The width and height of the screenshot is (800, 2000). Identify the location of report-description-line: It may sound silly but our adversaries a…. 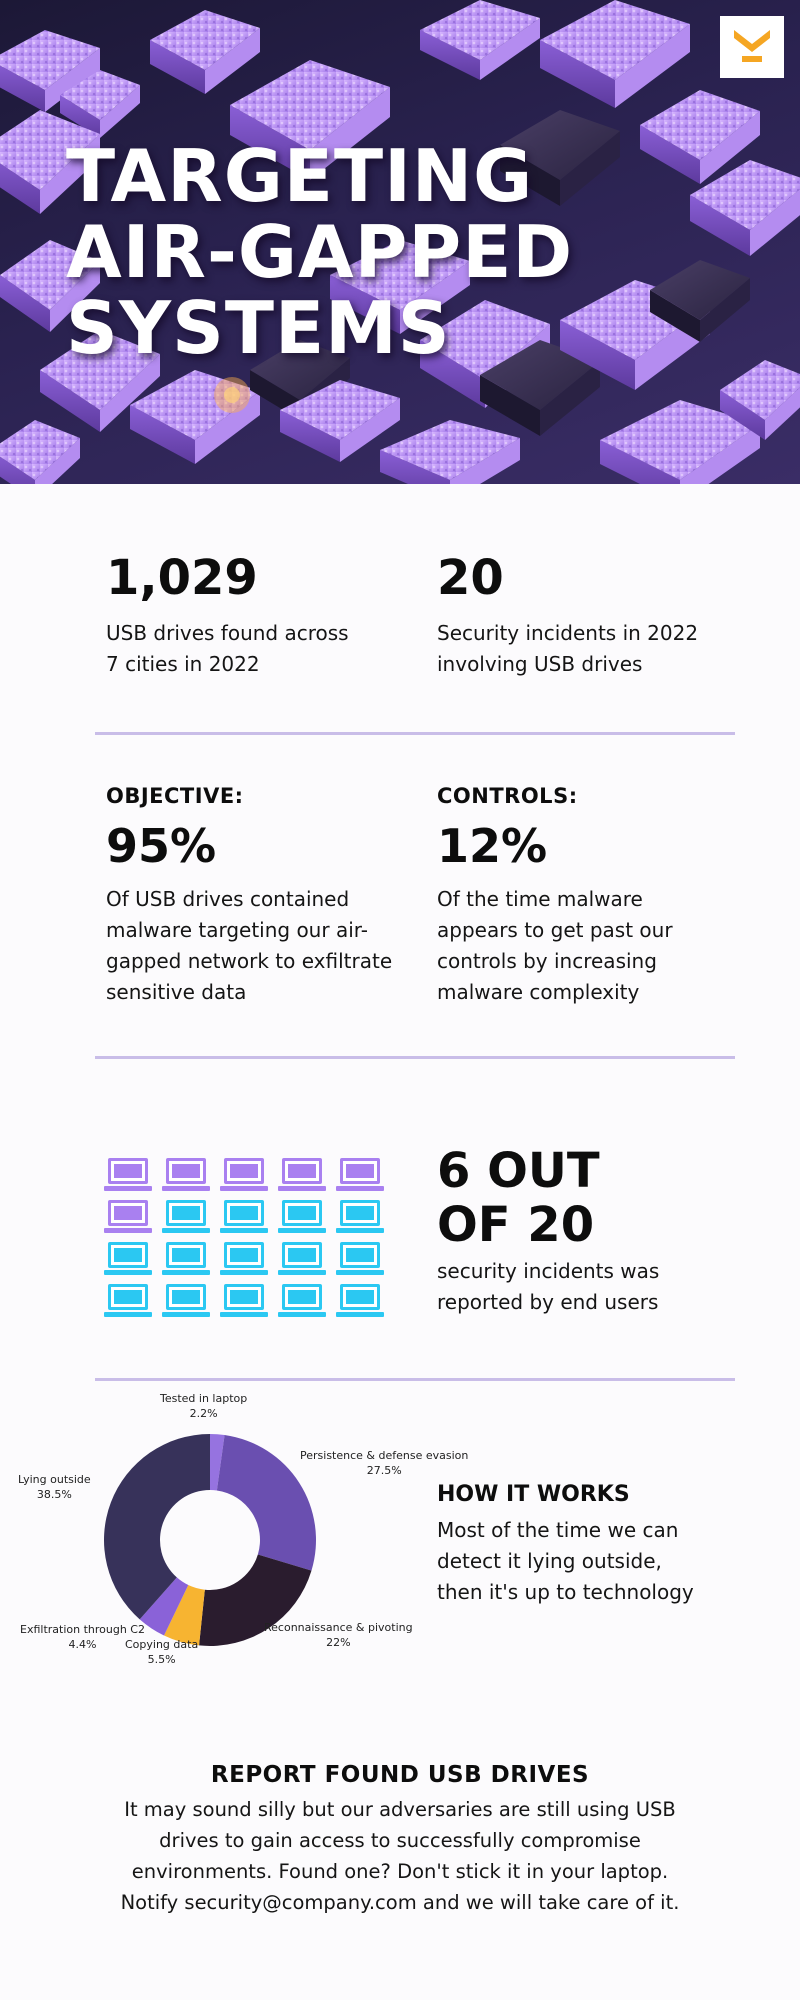
(400, 1809).